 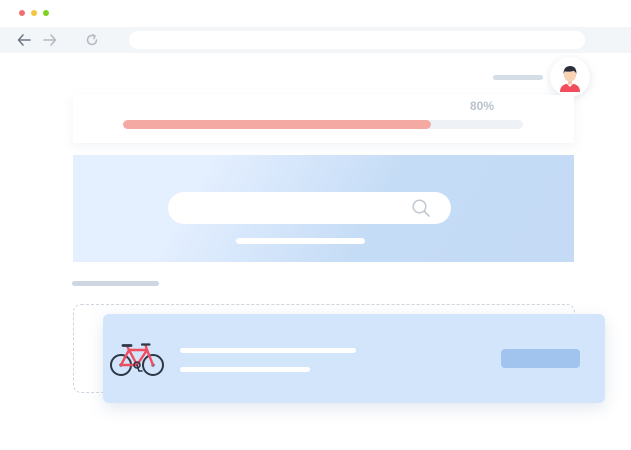 What do you see at coordinates (518, 77) in the screenshot?
I see `user-name-placeholder` at bounding box center [518, 77].